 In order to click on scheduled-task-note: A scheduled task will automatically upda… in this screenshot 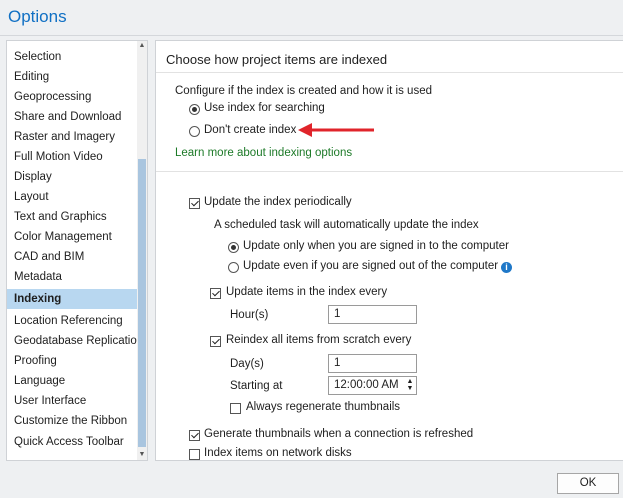, I will do `click(346, 225)`.